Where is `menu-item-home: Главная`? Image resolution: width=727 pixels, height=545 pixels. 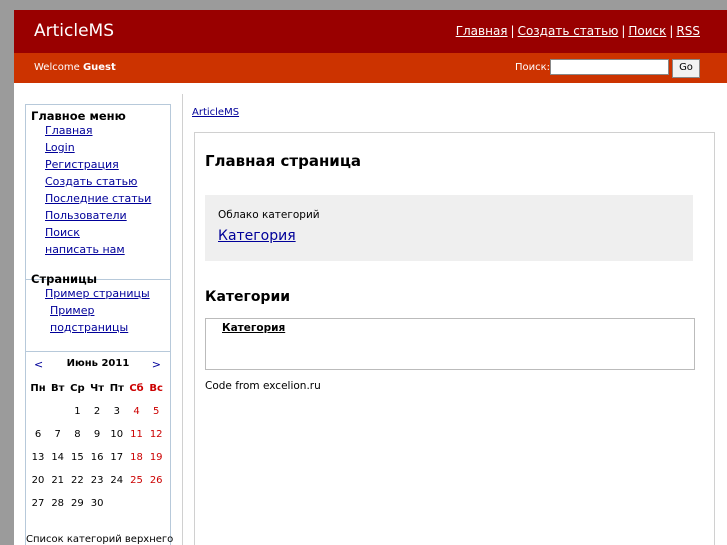 menu-item-home: Главная is located at coordinates (98, 130).